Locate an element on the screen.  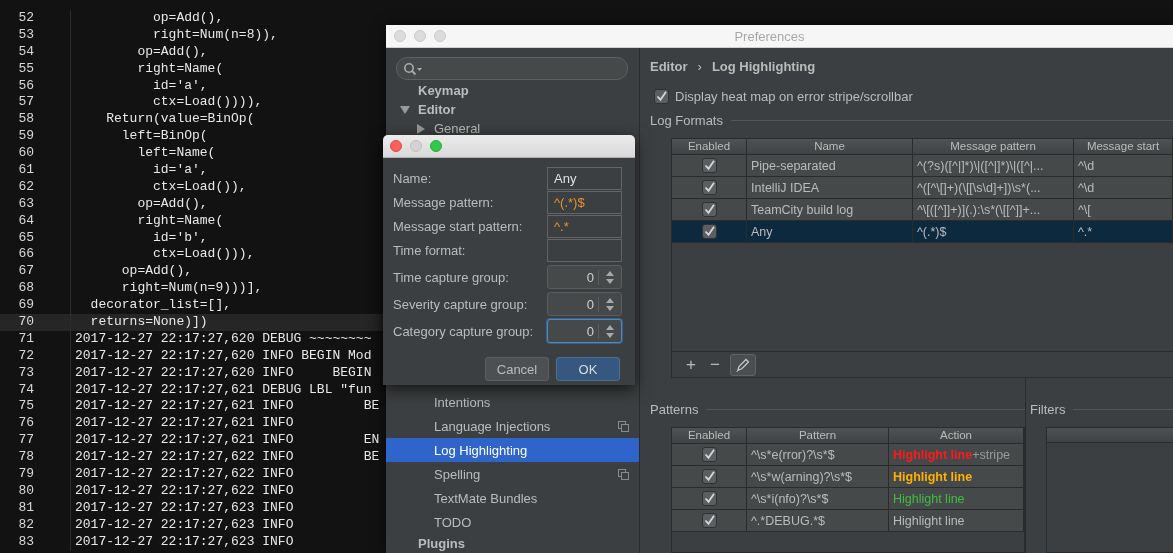
line-number: 61 is located at coordinates (25, 170).